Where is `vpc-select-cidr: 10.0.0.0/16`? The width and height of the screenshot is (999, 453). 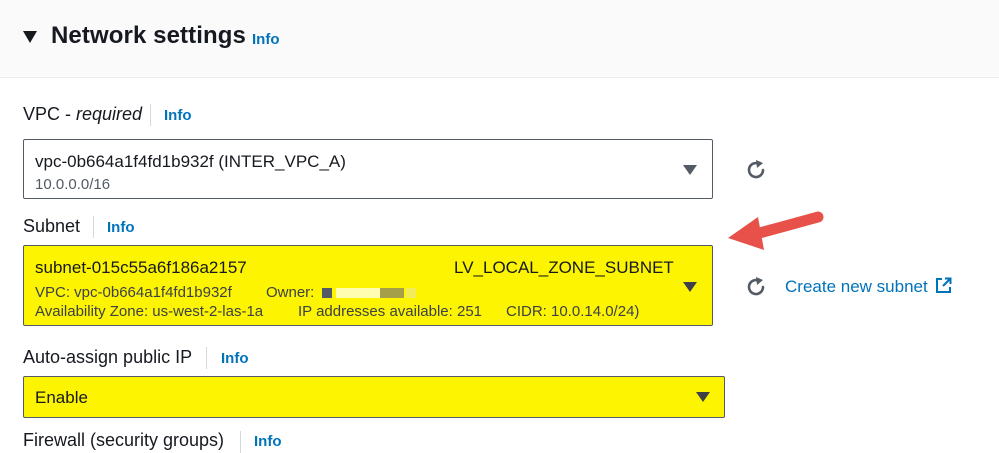 vpc-select-cidr: 10.0.0.0/16 is located at coordinates (73, 184).